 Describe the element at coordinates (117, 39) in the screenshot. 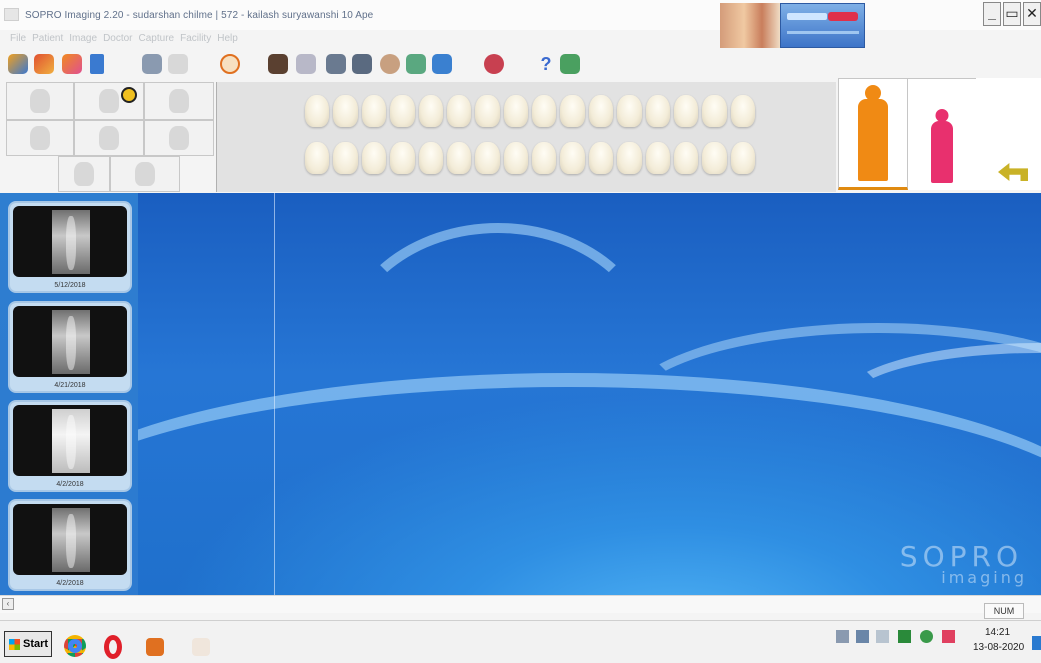

I see `menu-doctor: Doctor` at that location.